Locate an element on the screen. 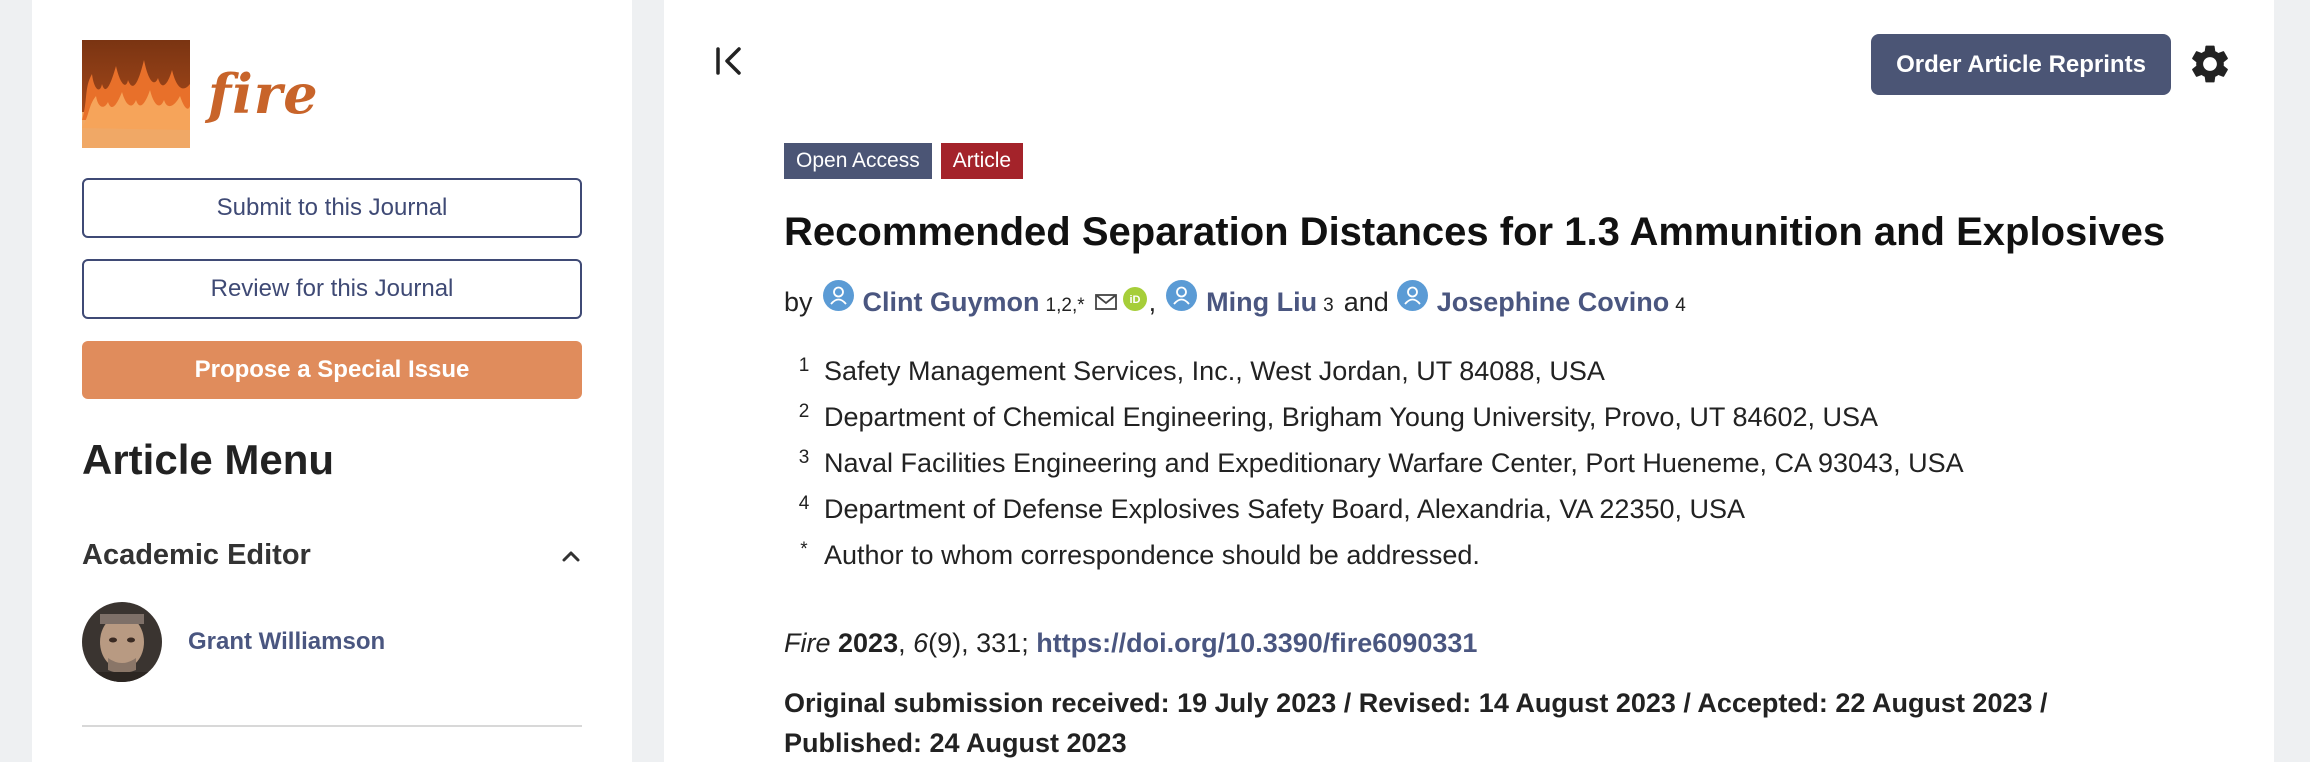  mail-icon is located at coordinates (1105, 302).